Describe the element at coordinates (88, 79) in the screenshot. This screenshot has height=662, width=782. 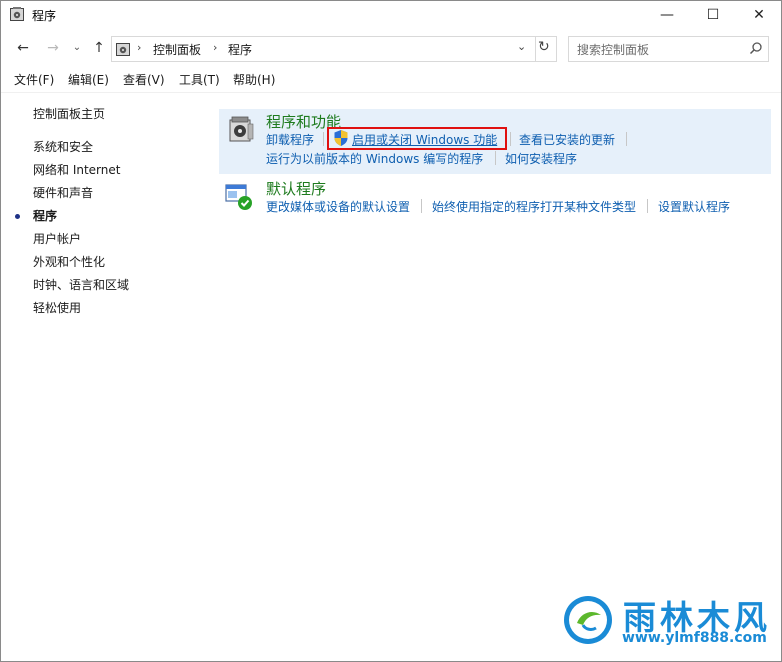
I see `menu-edit: 编辑(E)` at that location.